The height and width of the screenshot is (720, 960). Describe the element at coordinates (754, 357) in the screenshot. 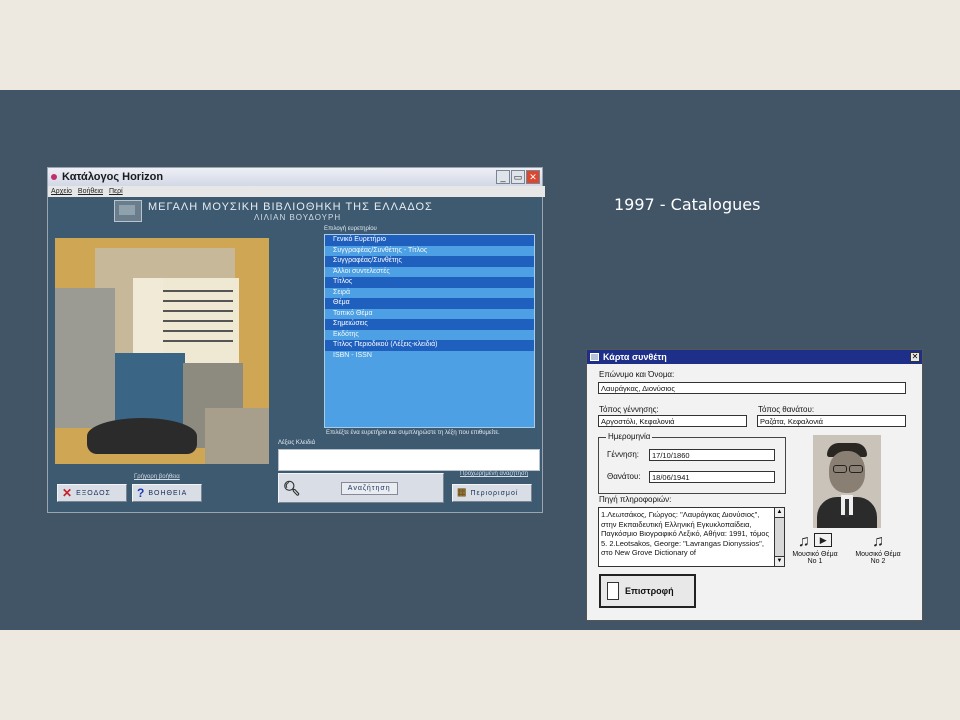

I see `composer-titlebar: Κάρτα συνθέτη ✕` at that location.